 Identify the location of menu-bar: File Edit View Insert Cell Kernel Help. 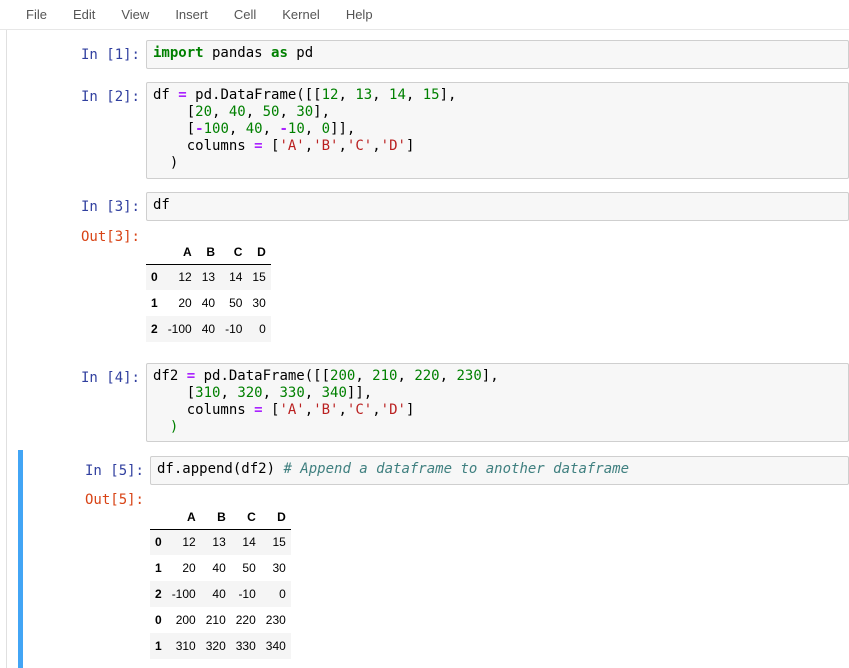
(424, 15).